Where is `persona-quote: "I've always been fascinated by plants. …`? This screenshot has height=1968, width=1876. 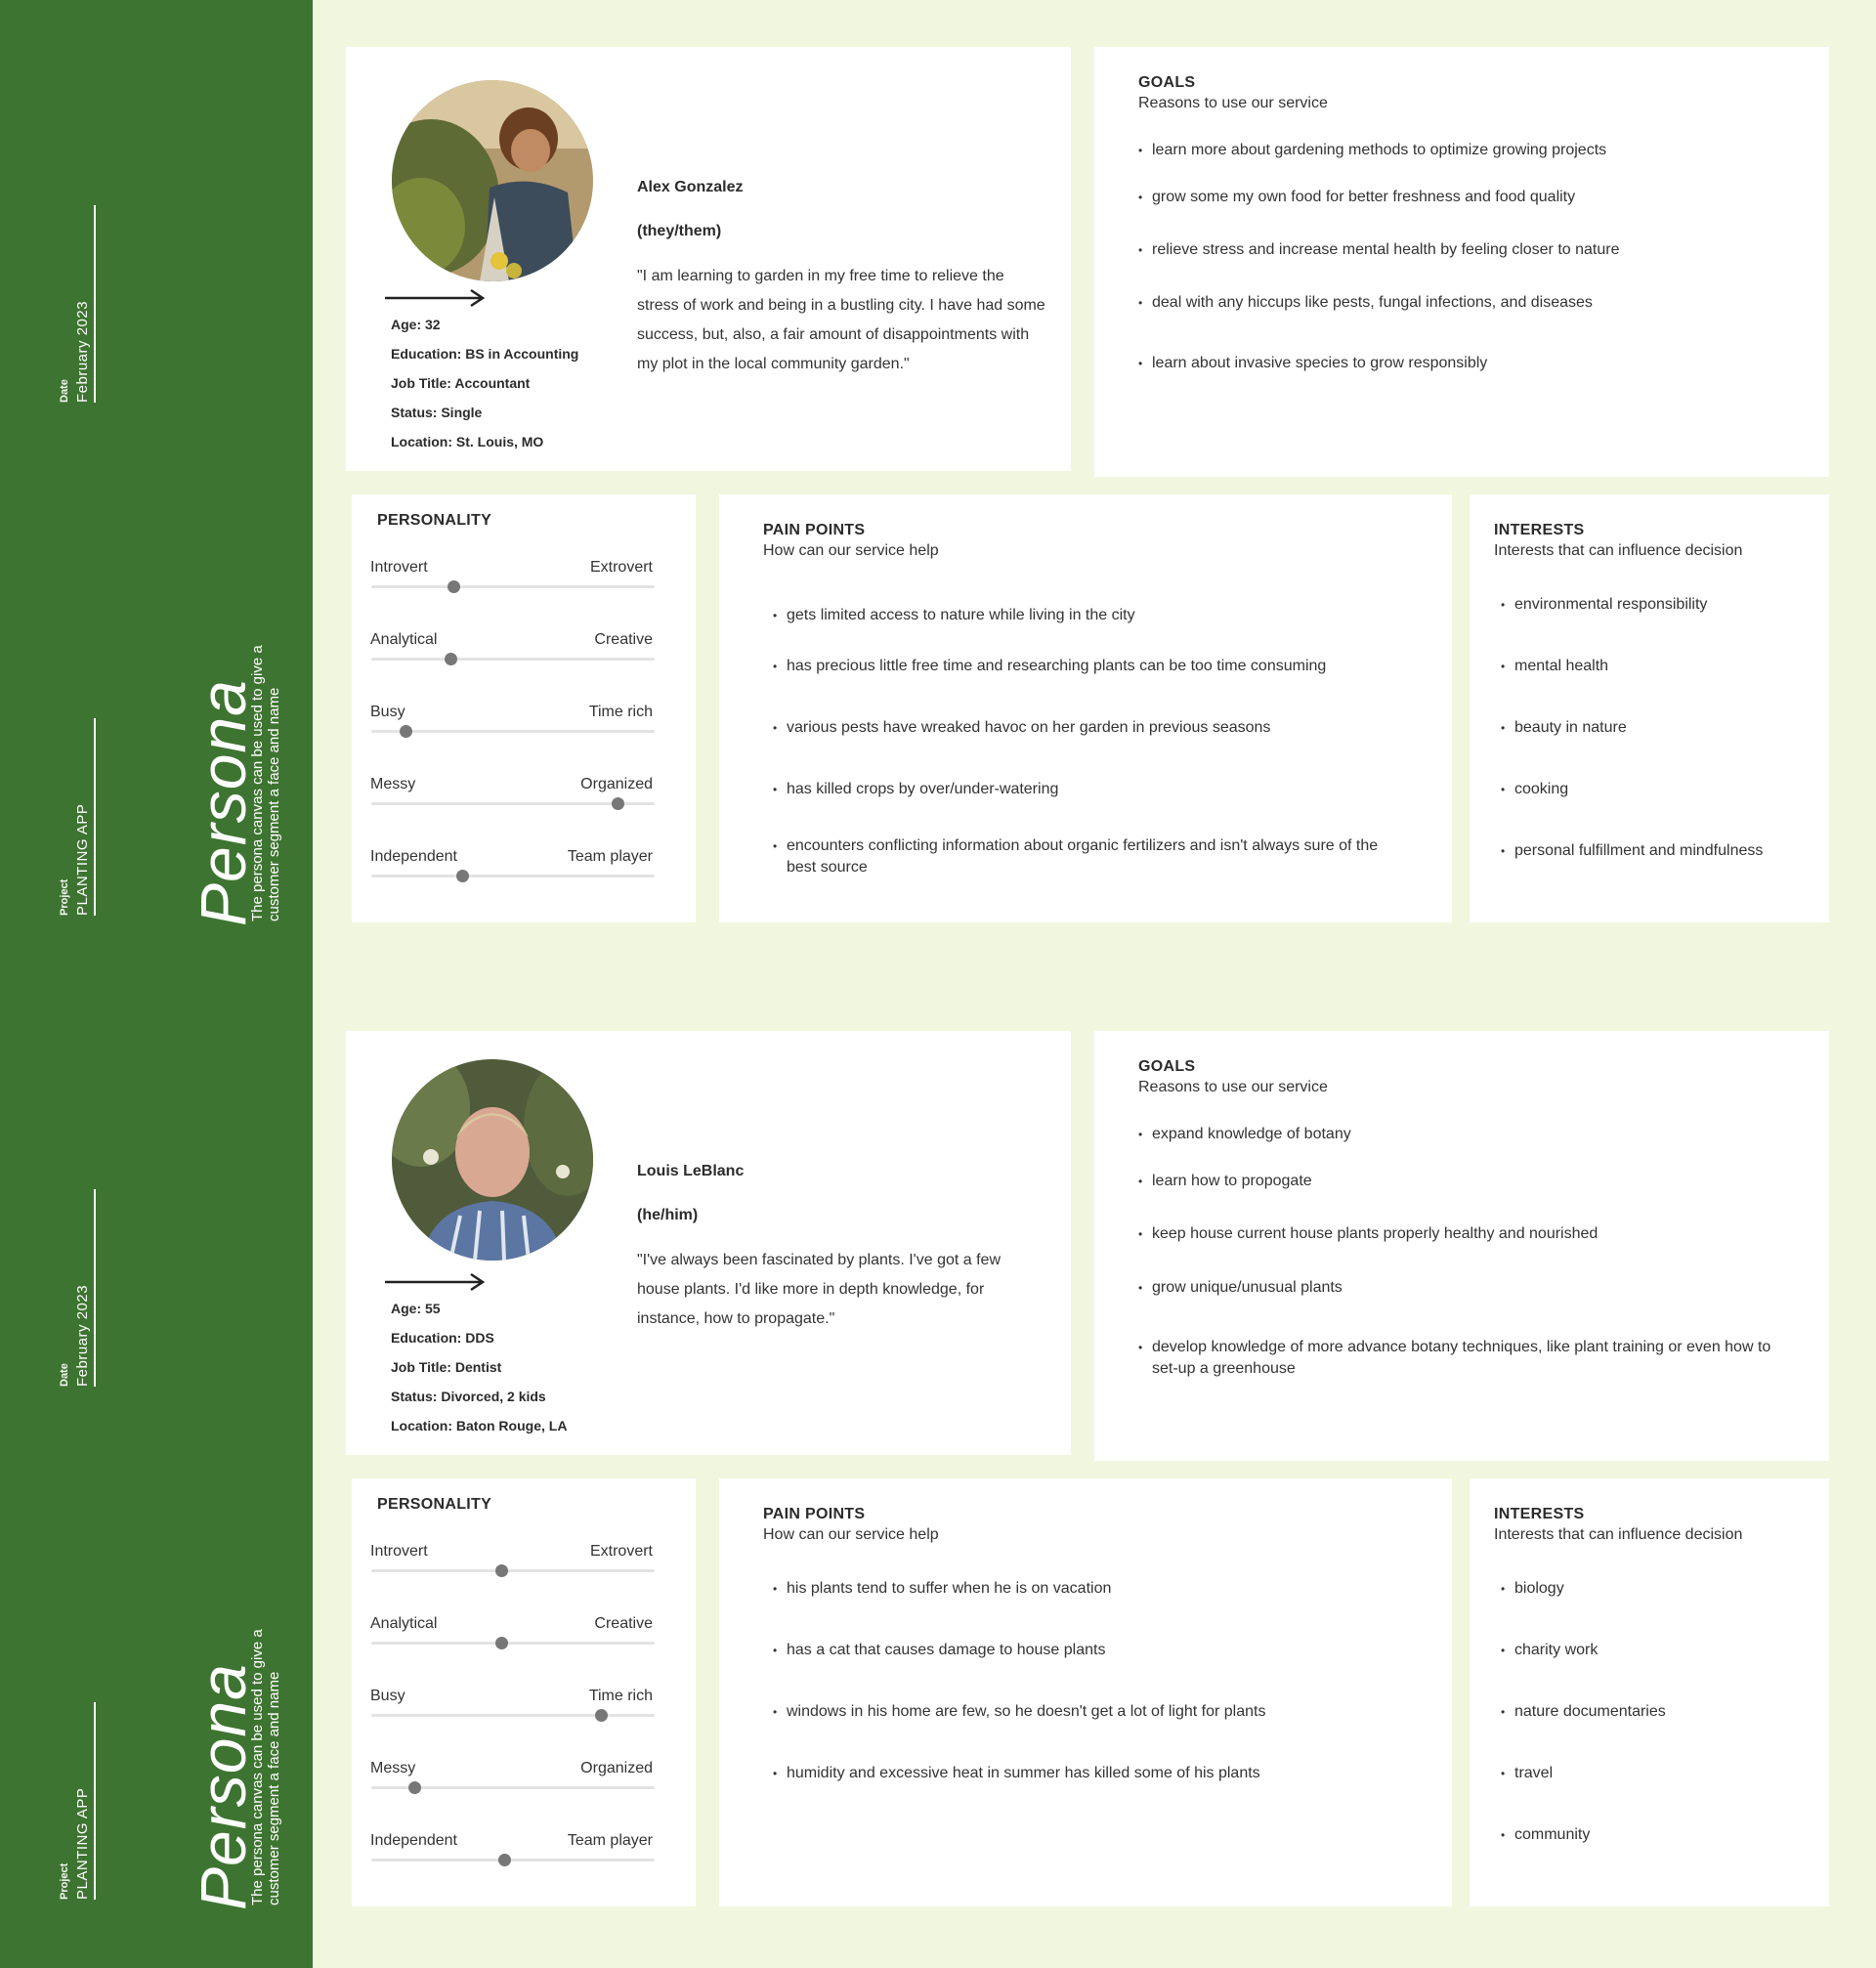 persona-quote: "I've always been fascinated by plants. … is located at coordinates (819, 1289).